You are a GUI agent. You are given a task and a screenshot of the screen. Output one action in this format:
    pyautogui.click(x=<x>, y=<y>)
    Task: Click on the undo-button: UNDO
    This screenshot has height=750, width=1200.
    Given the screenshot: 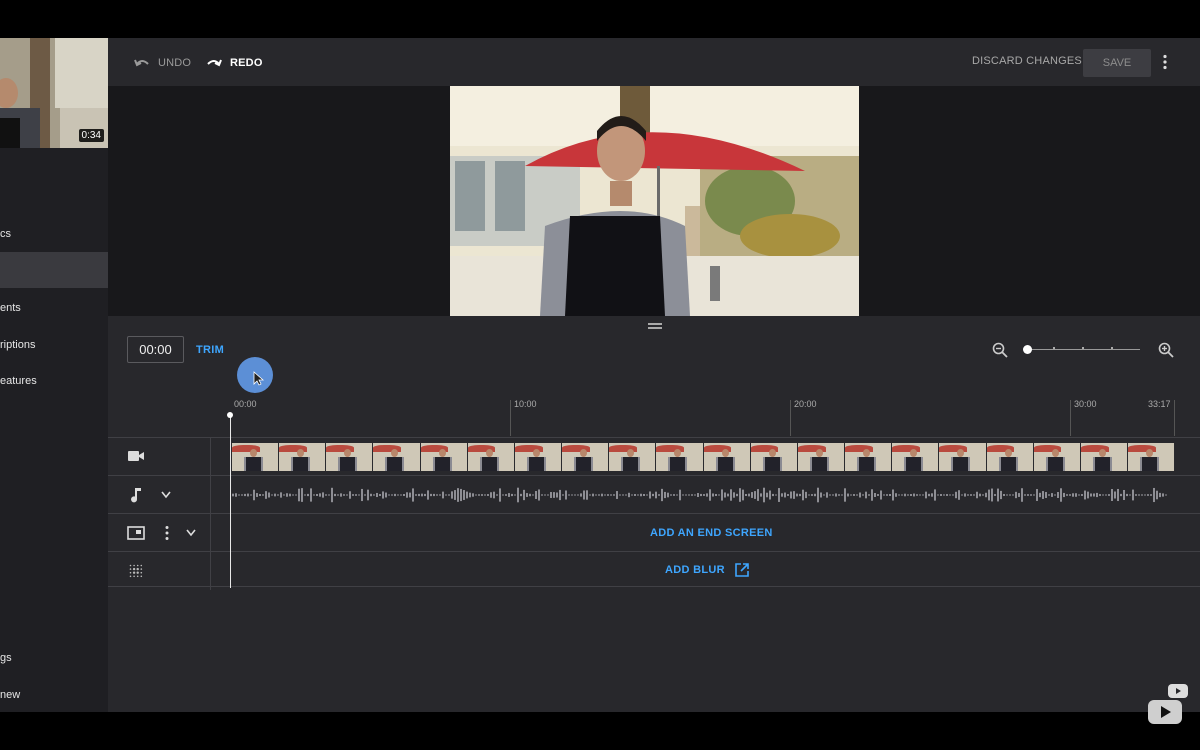 What is the action you would take?
    pyautogui.click(x=162, y=63)
    